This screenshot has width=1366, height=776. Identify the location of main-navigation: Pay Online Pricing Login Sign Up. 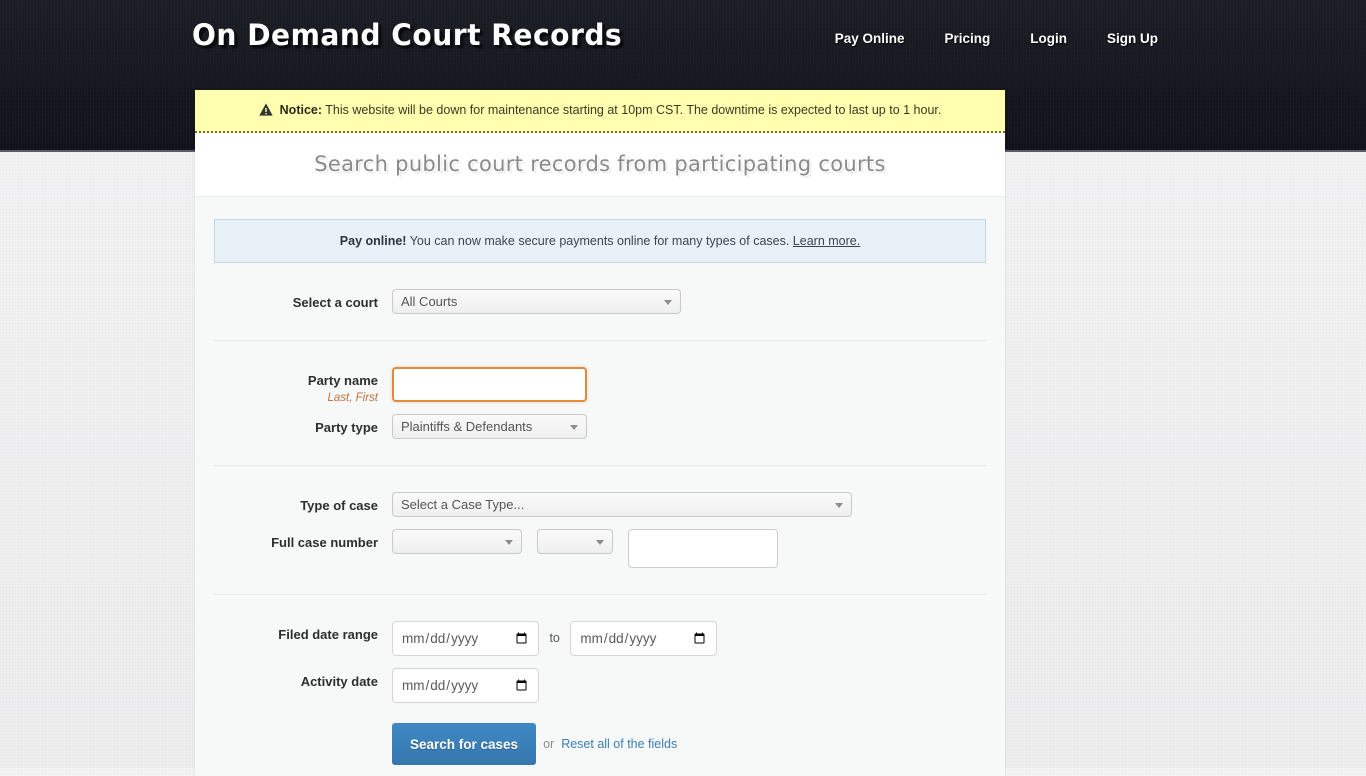
(996, 38).